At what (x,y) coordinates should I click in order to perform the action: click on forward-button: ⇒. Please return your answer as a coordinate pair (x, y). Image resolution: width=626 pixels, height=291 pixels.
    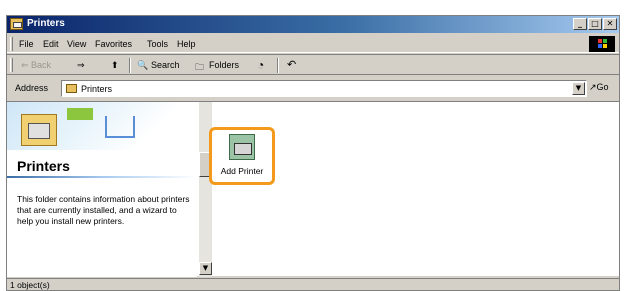
    Looking at the image, I should click on (81, 65).